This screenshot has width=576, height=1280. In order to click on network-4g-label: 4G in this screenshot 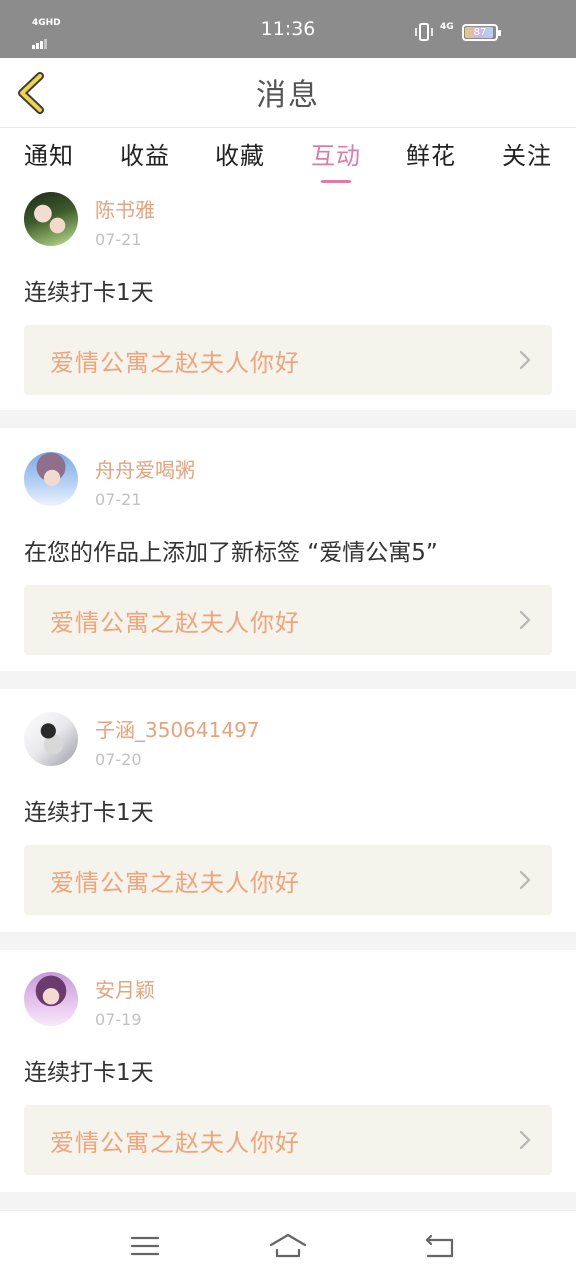, I will do `click(447, 27)`.